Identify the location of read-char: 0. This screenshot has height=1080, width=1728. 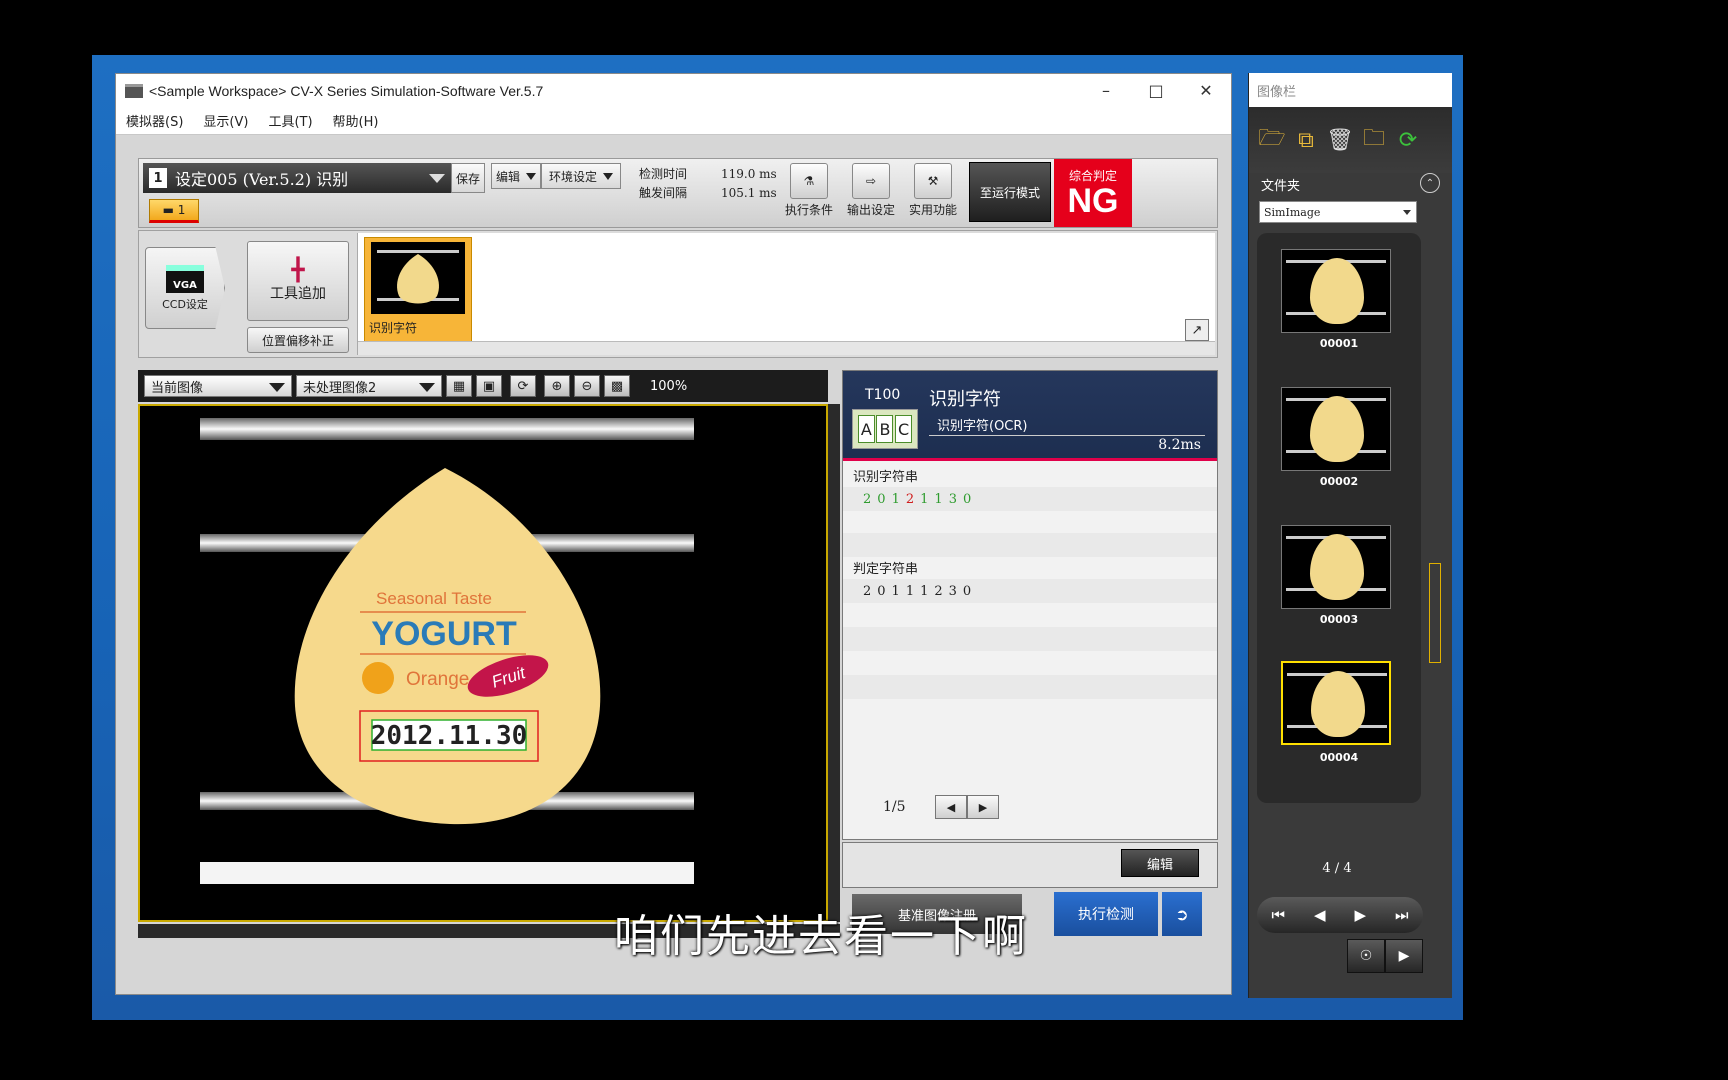
(970, 499).